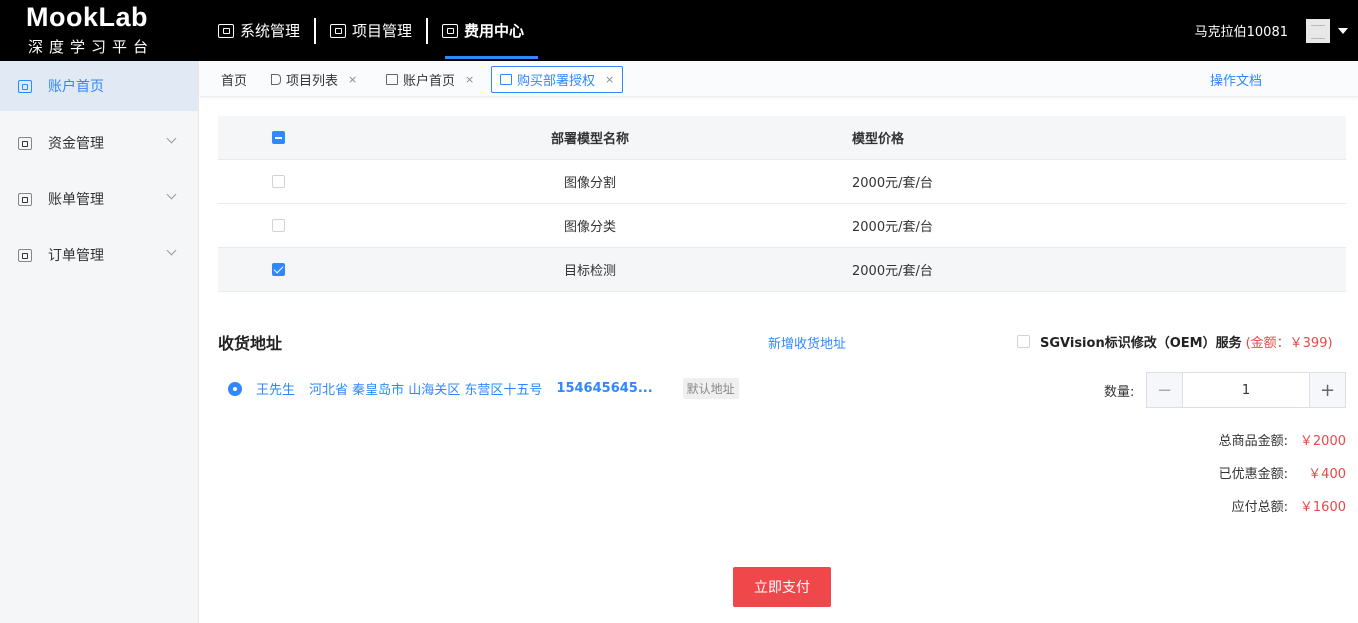  I want to click on yen-icon, so click(450, 30).